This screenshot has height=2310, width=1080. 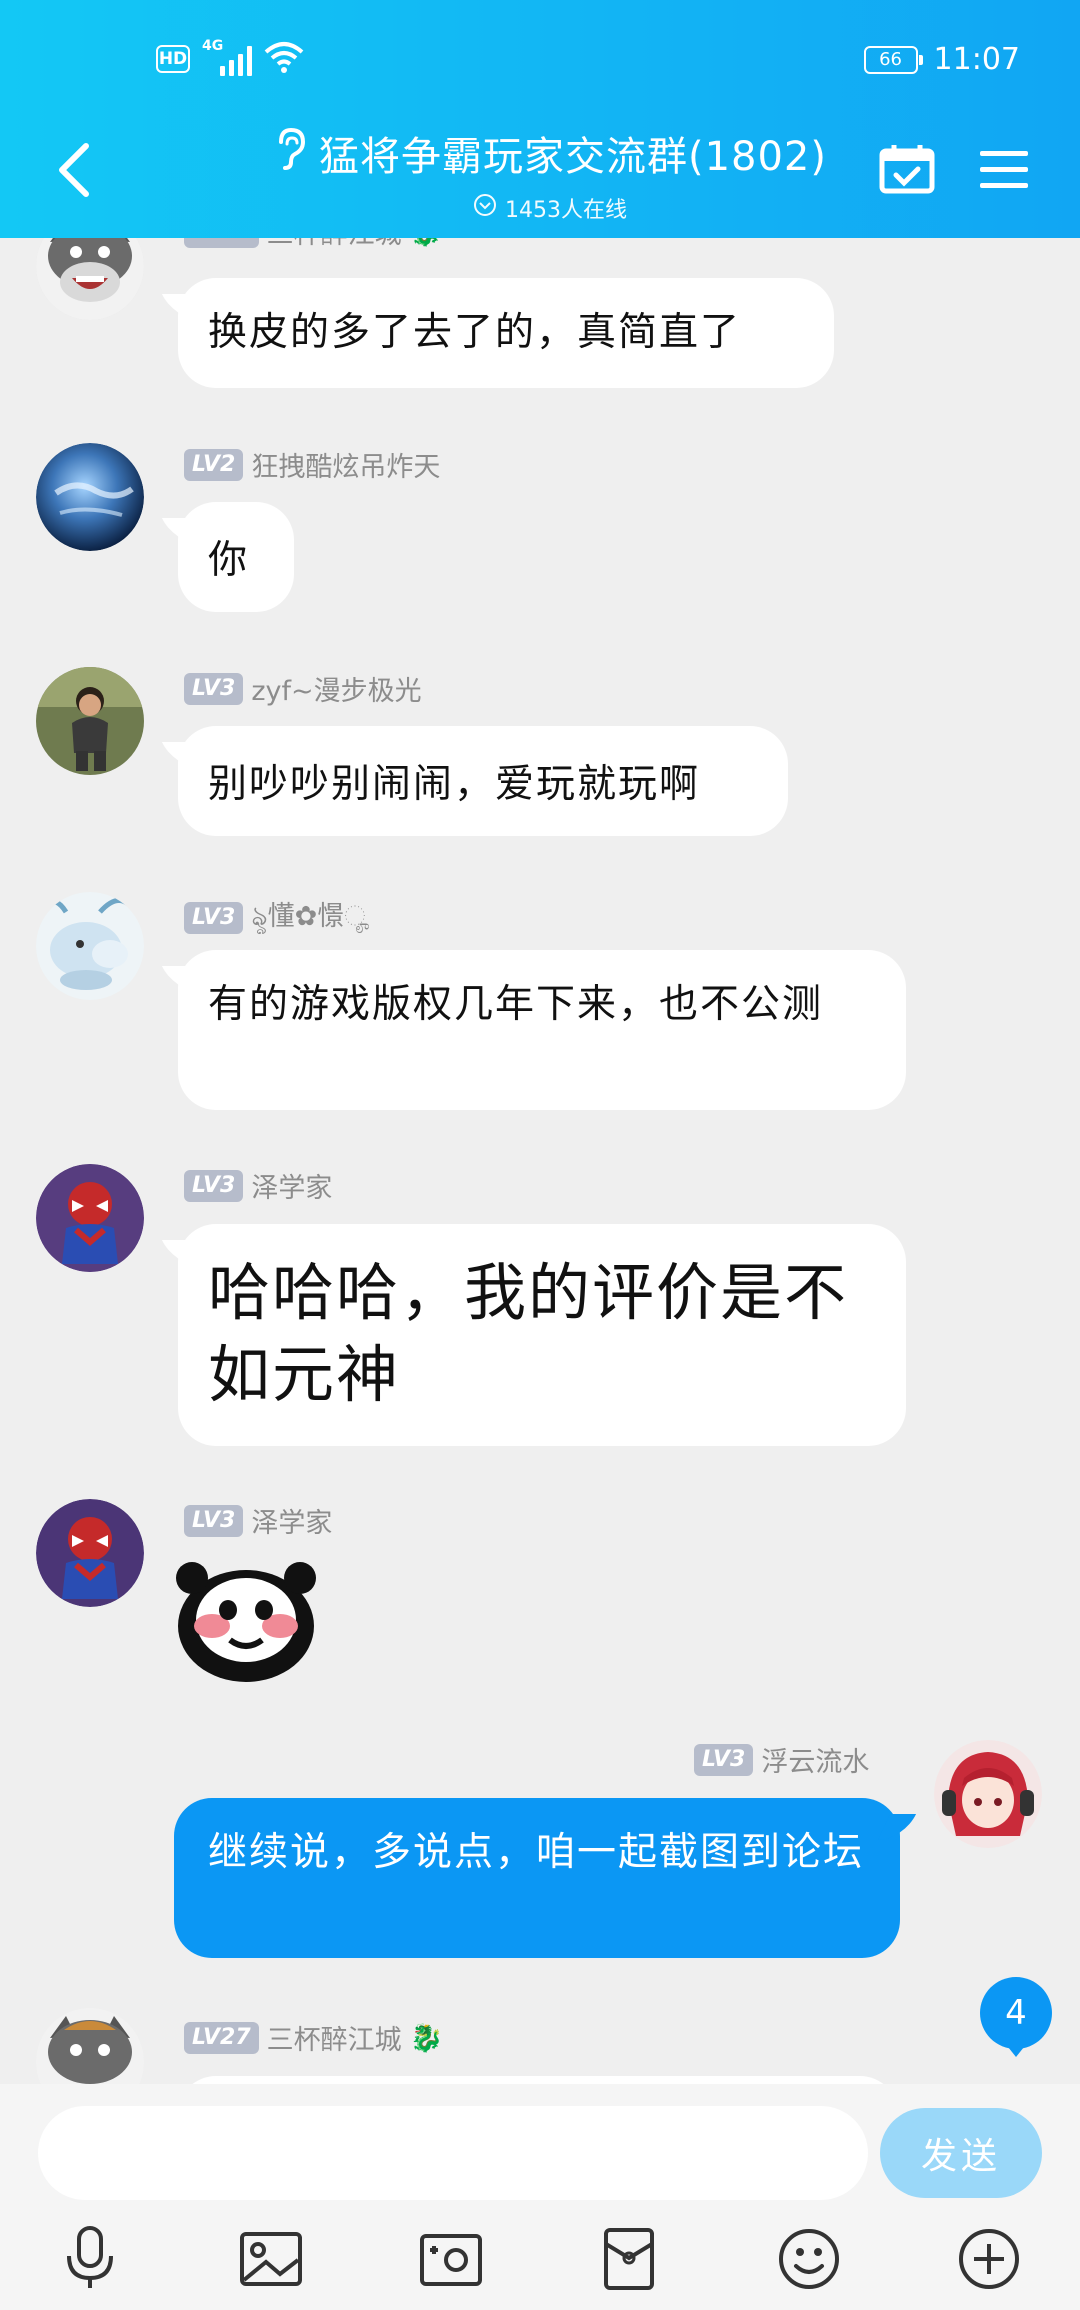 What do you see at coordinates (542, 1030) in the screenshot?
I see `message-bubble: 有的游戏版权几年下来，也不公测` at bounding box center [542, 1030].